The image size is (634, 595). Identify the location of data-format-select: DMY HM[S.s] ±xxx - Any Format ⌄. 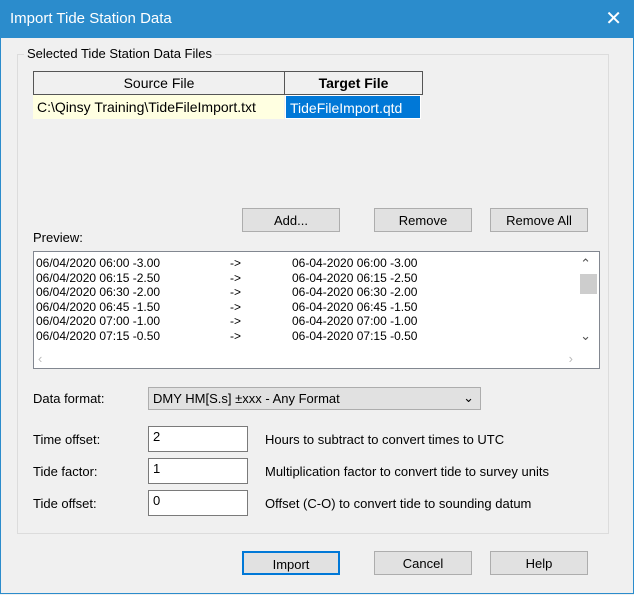
(314, 398).